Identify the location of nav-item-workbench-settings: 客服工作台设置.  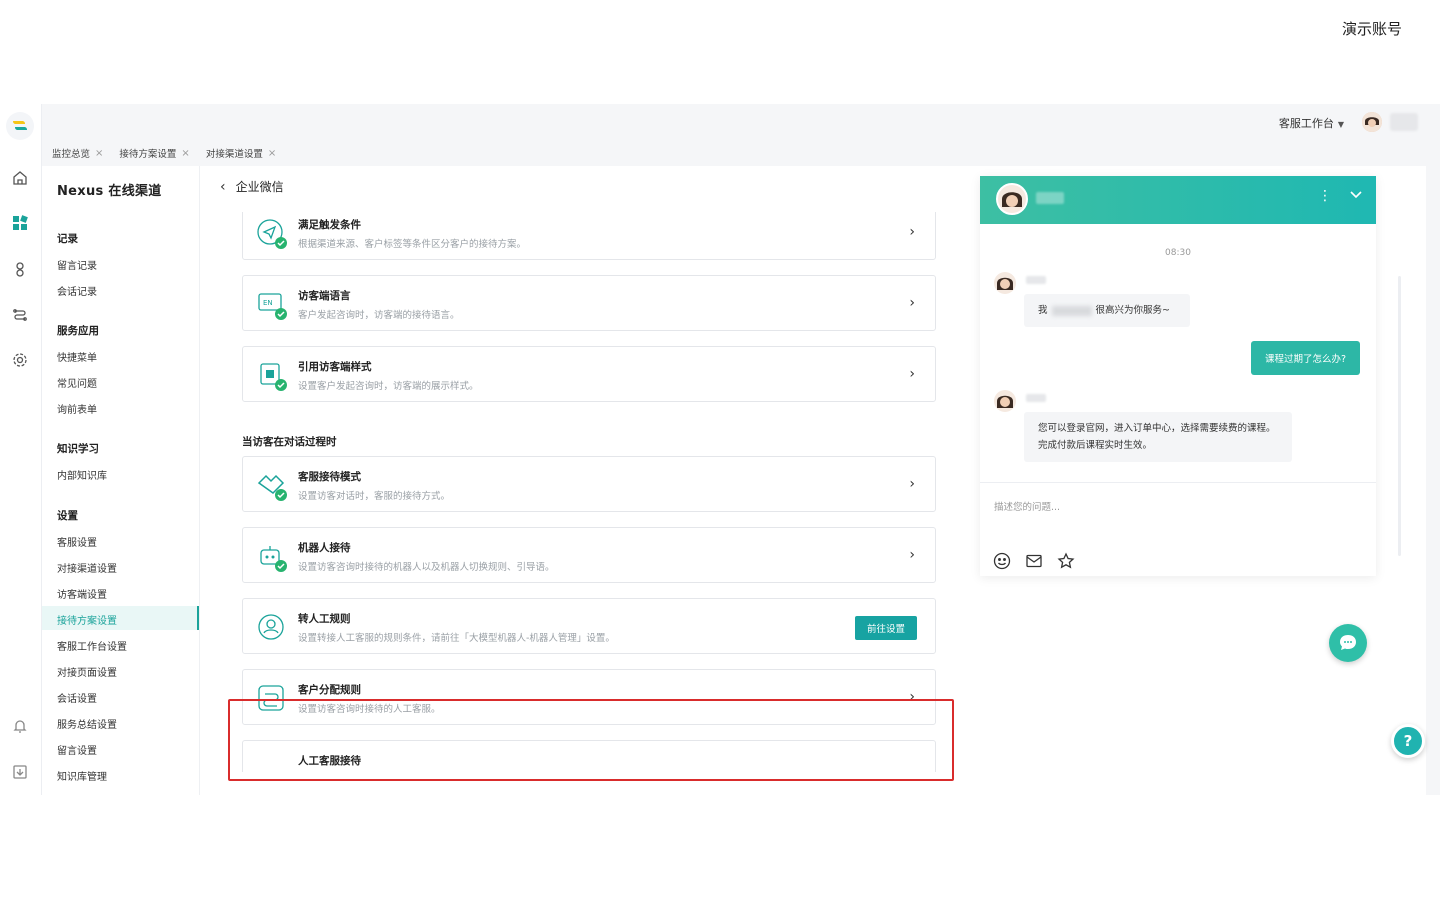
(92, 645).